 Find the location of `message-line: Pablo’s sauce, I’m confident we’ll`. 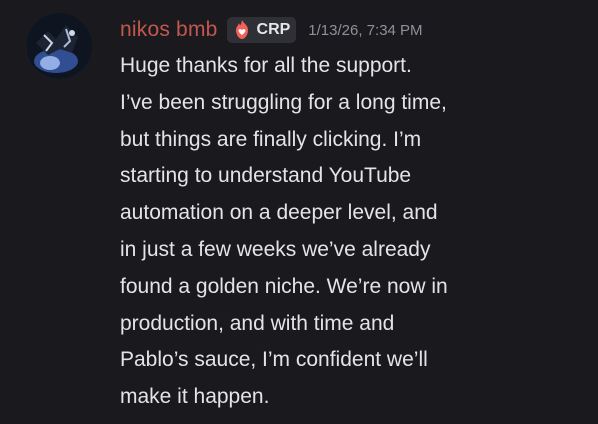

message-line: Pablo’s sauce, I’m confident we’ll is located at coordinates (274, 360).